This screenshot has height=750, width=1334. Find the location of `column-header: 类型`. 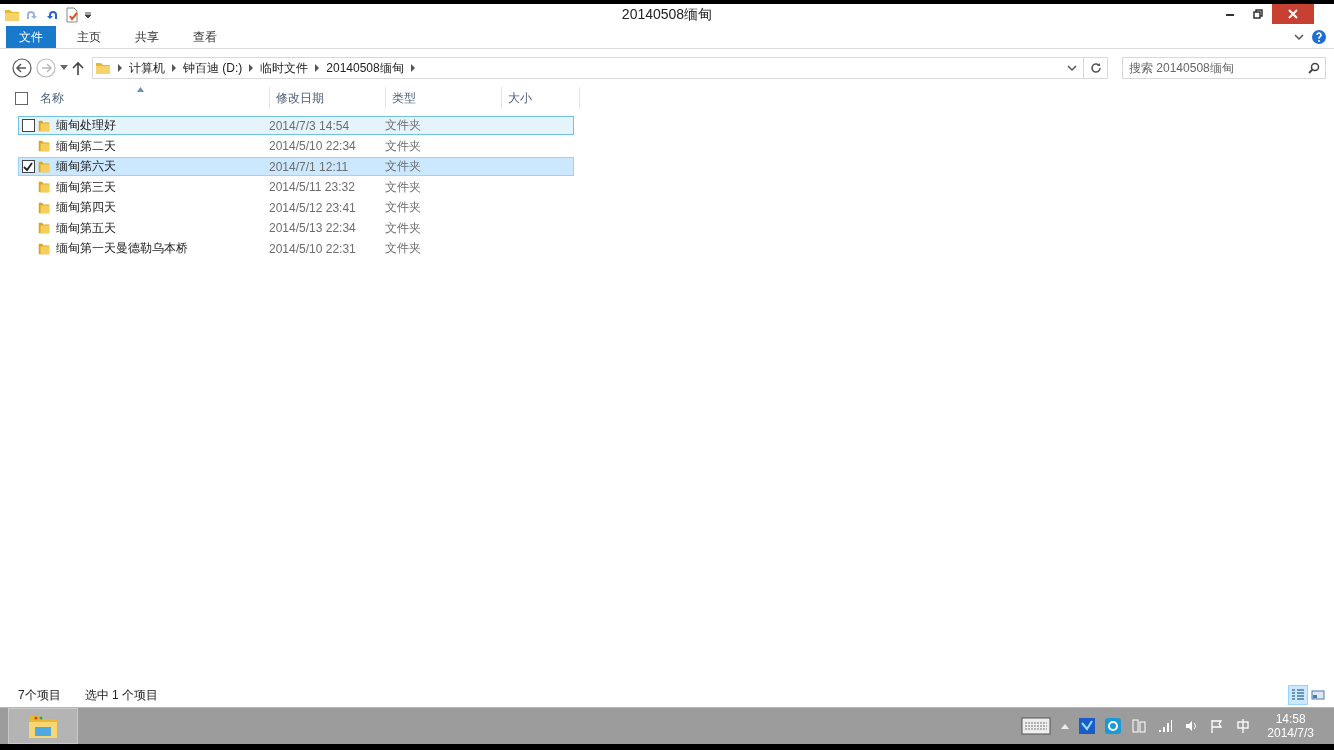

column-header: 类型 is located at coordinates (444, 98).